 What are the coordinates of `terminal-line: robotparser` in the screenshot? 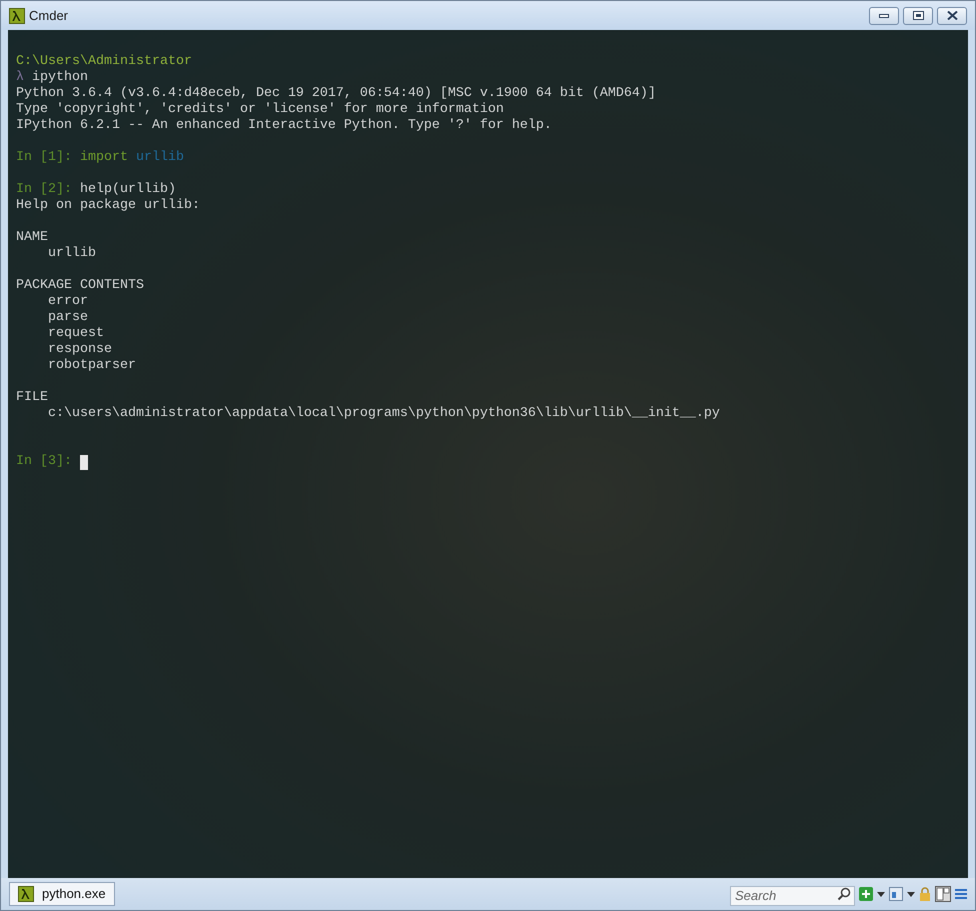 It's located at (91, 366).